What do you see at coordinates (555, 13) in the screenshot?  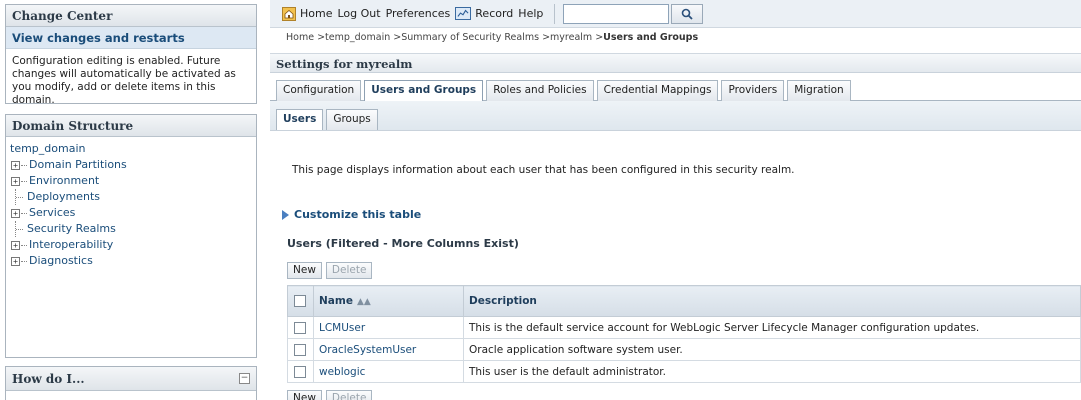 I see `toolbar-divider` at bounding box center [555, 13].